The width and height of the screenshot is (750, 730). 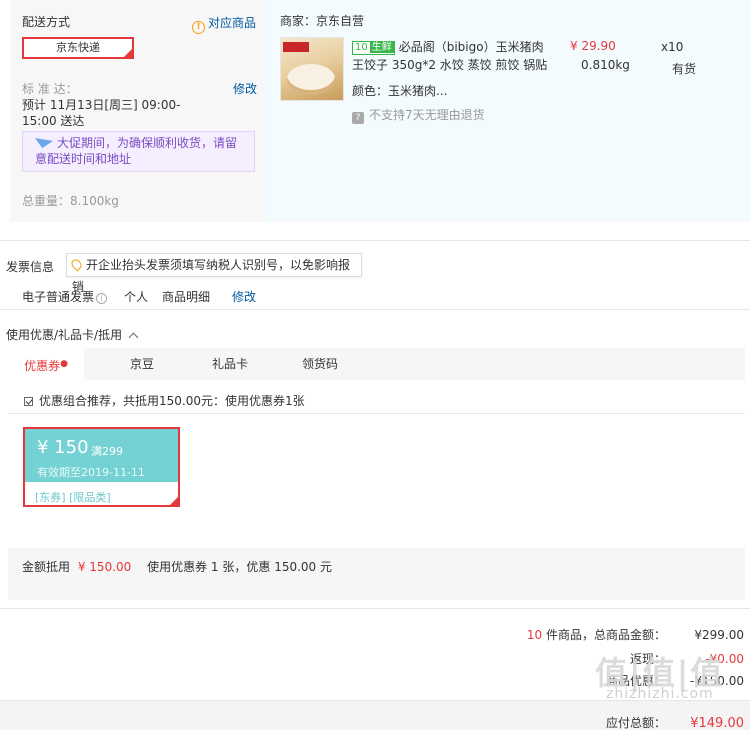 What do you see at coordinates (684, 69) in the screenshot?
I see `stock-status: 有货` at bounding box center [684, 69].